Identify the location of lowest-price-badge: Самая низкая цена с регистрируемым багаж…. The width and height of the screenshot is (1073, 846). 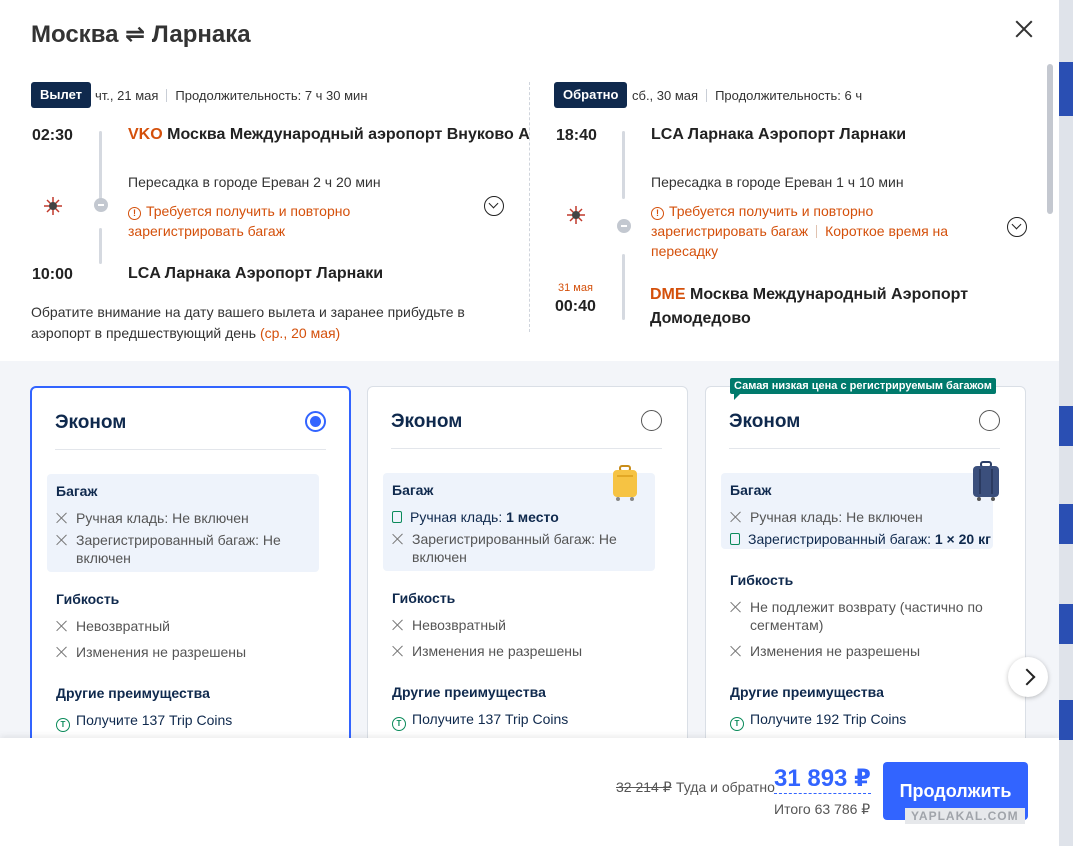
(863, 389).